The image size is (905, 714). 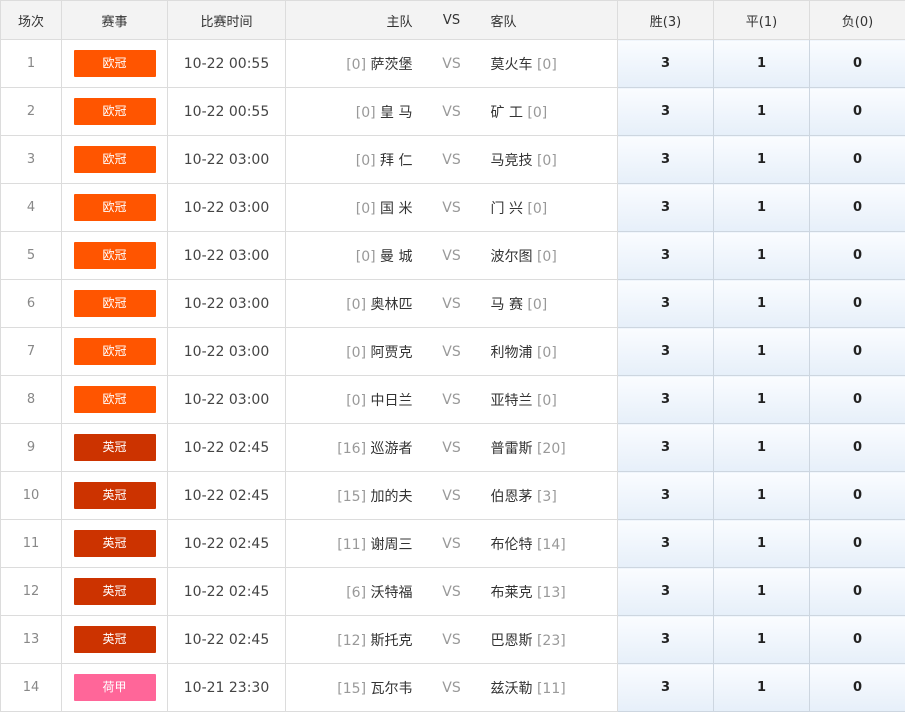 I want to click on home-team: 皇 马, so click(x=396, y=113).